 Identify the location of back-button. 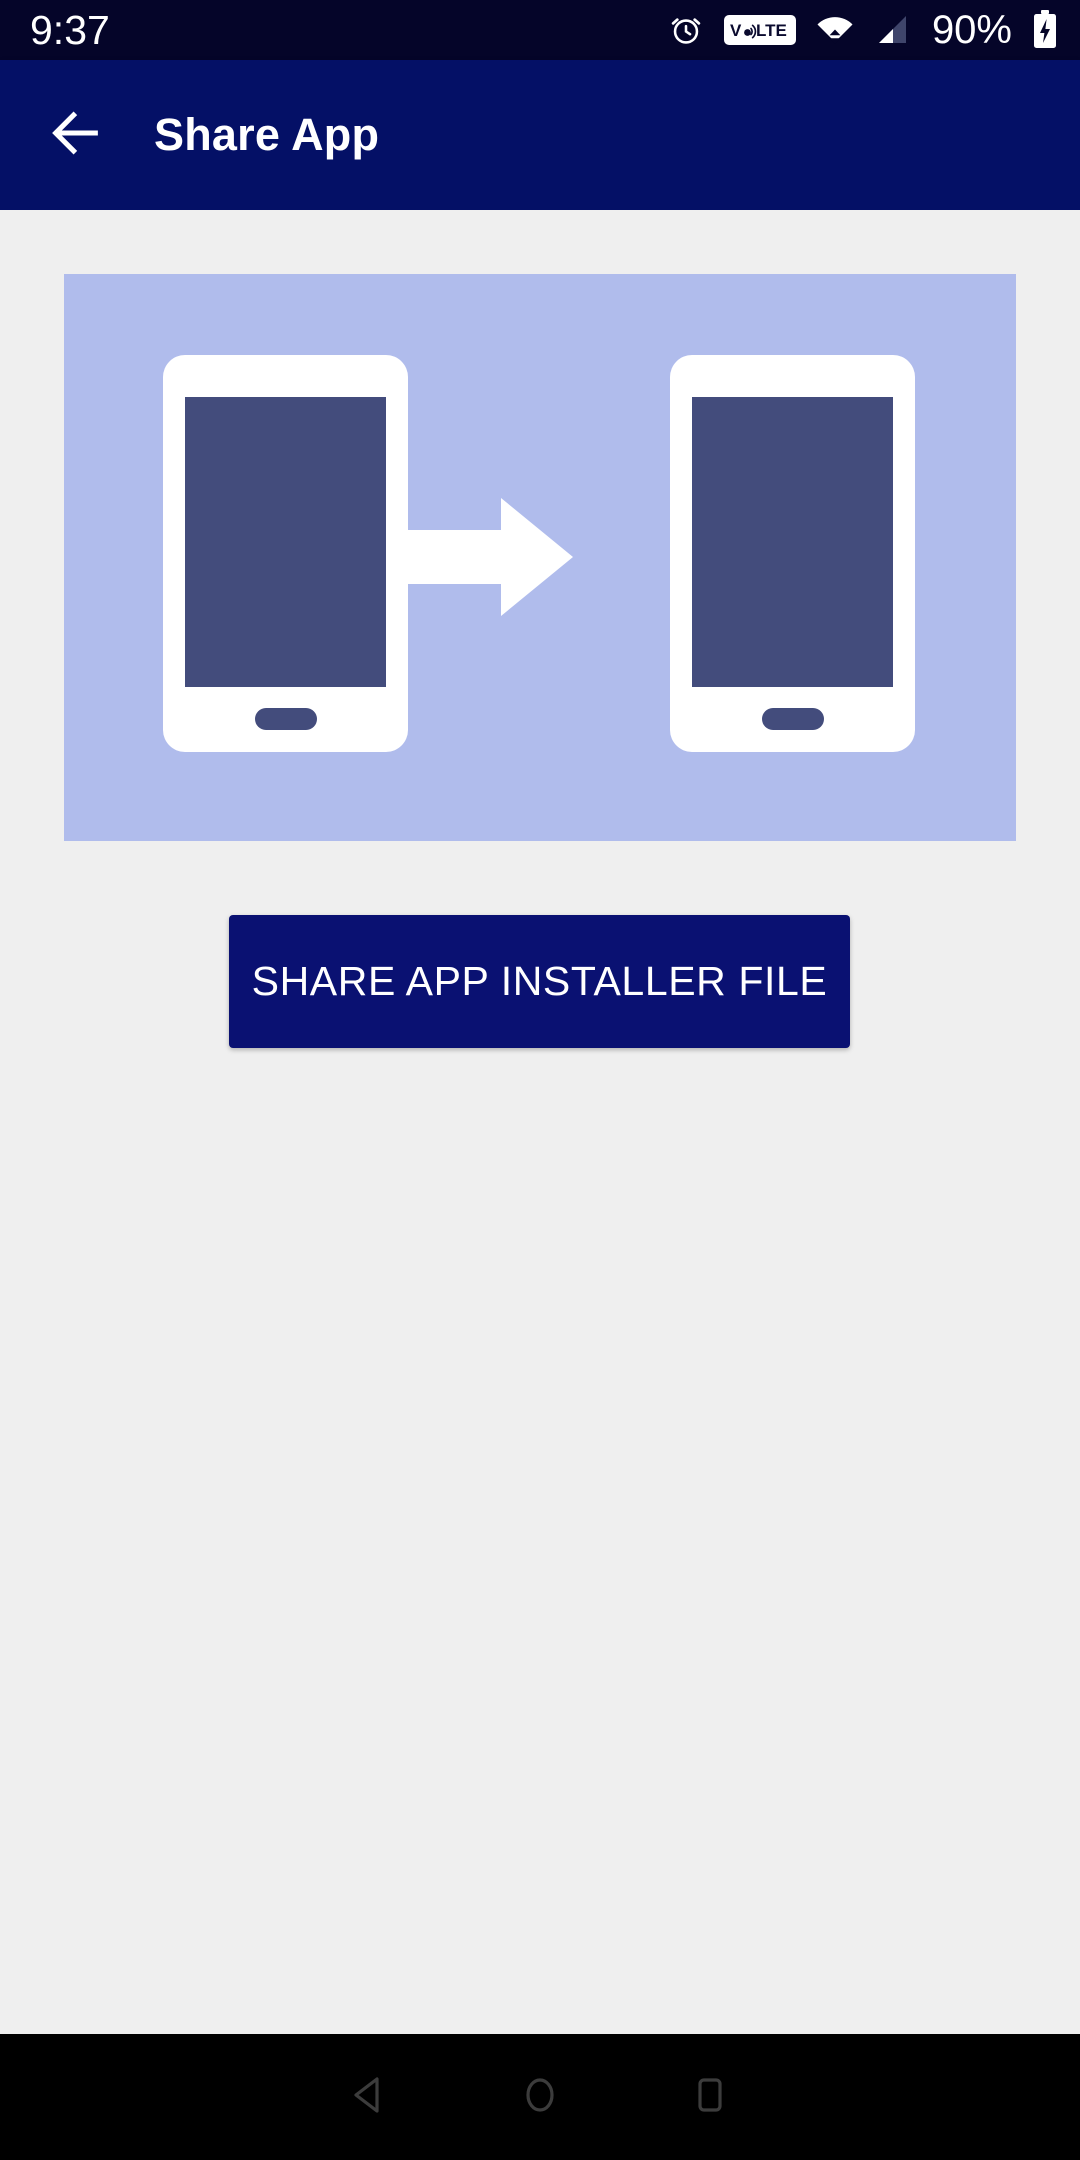
(76, 135).